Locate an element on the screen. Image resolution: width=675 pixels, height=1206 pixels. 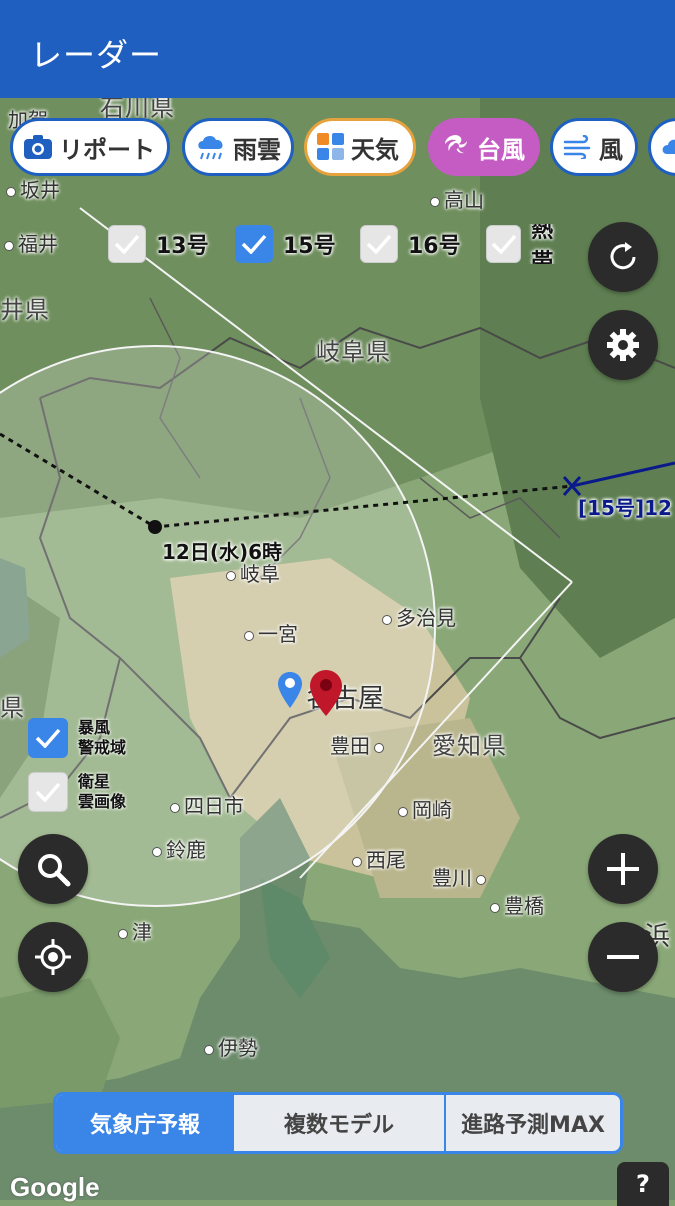
typhoon-16-toggle: 16号 is located at coordinates (410, 244).